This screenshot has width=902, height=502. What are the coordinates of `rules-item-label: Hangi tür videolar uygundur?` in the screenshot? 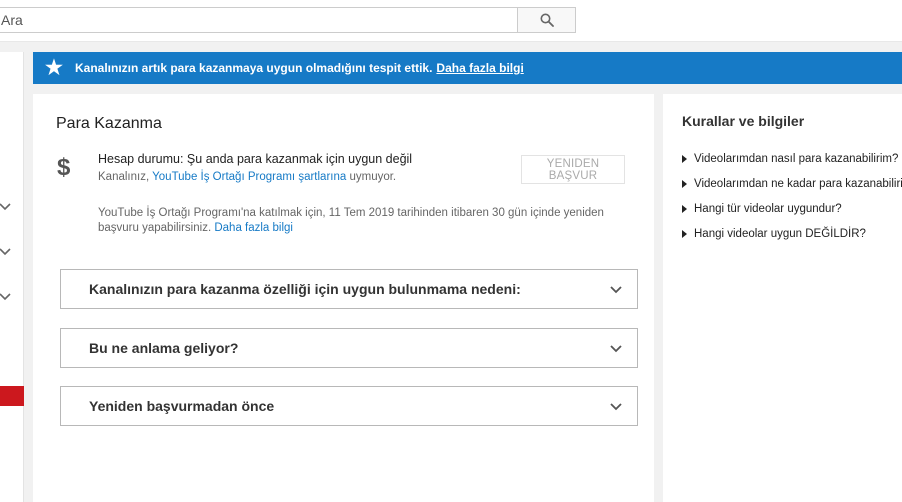 It's located at (768, 208).